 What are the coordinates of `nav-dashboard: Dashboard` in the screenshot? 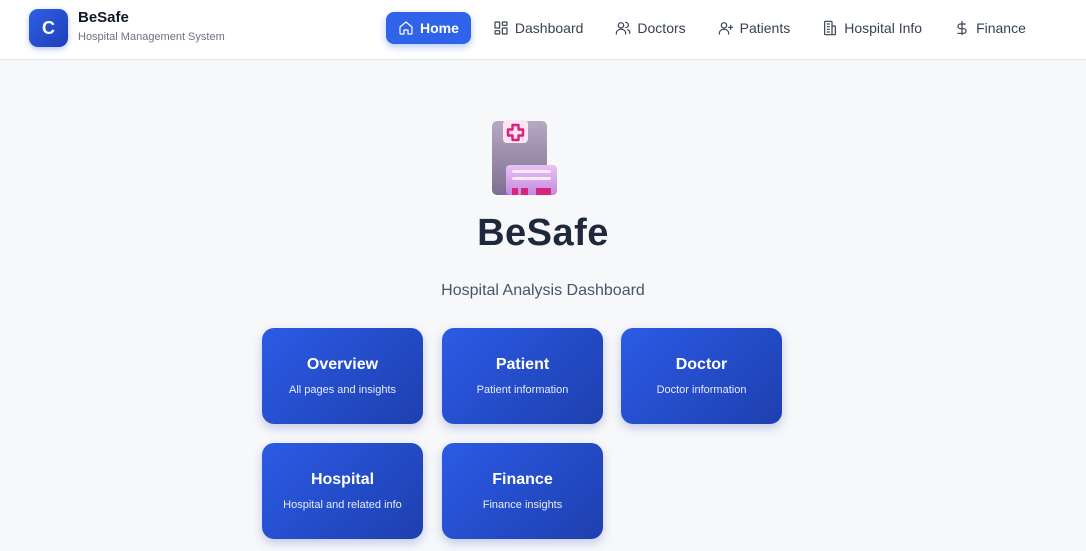 It's located at (538, 28).